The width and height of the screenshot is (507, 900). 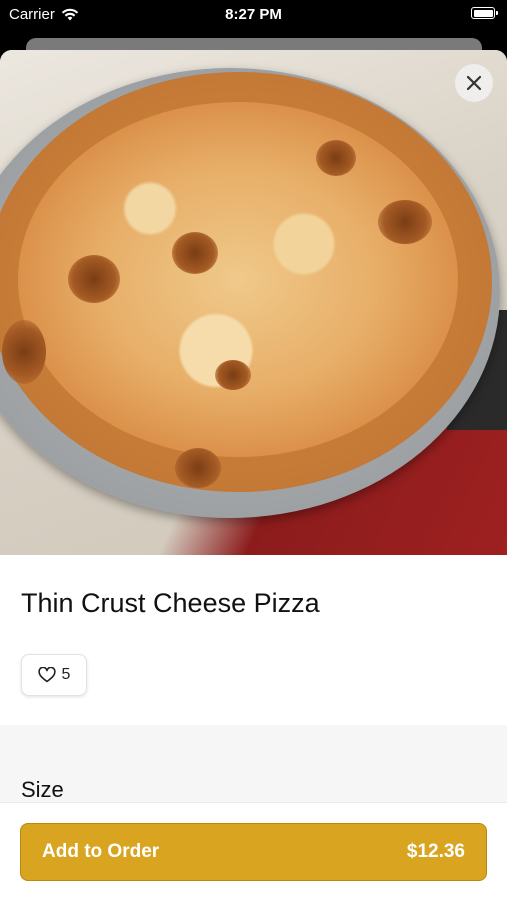 I want to click on add-to-order-button: Add to Order $12.36, so click(x=253, y=852).